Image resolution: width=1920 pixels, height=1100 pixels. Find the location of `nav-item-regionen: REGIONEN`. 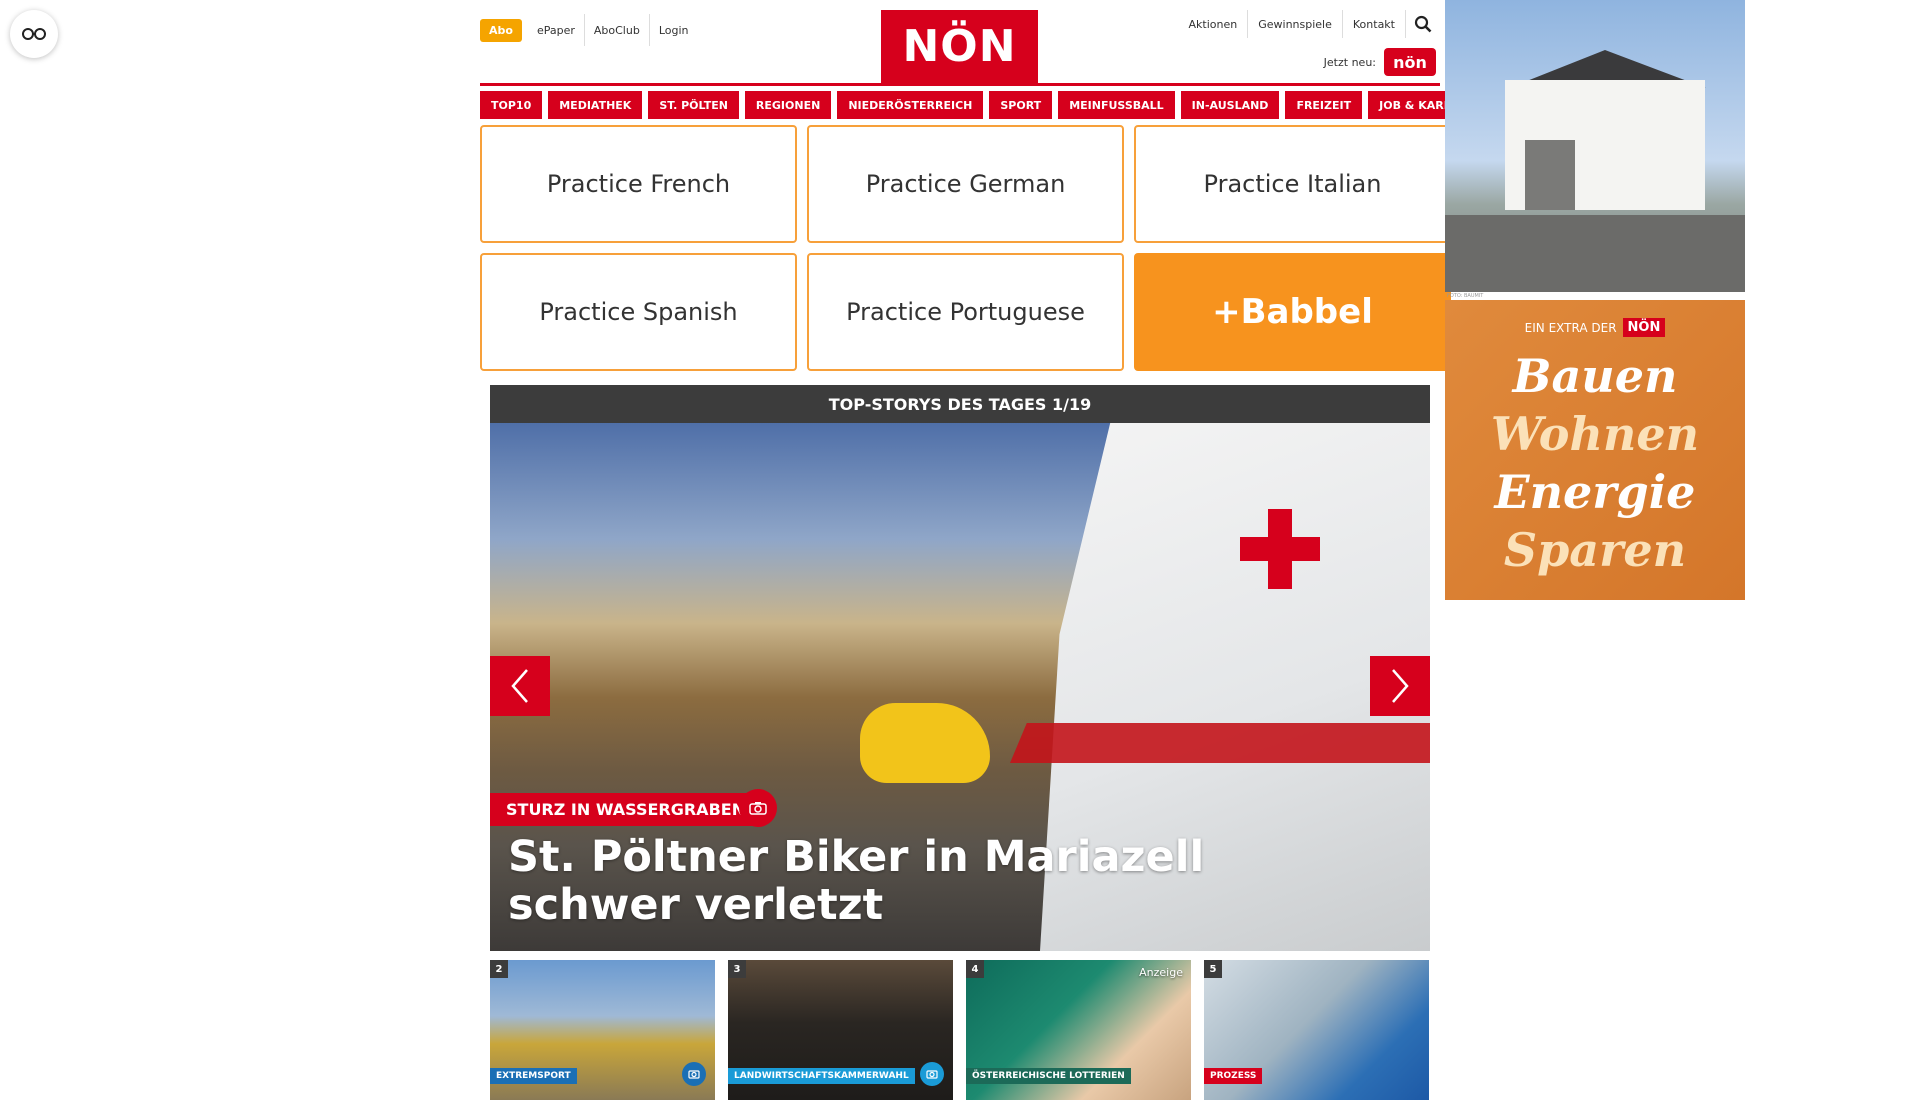

nav-item-regionen: REGIONEN is located at coordinates (788, 105).